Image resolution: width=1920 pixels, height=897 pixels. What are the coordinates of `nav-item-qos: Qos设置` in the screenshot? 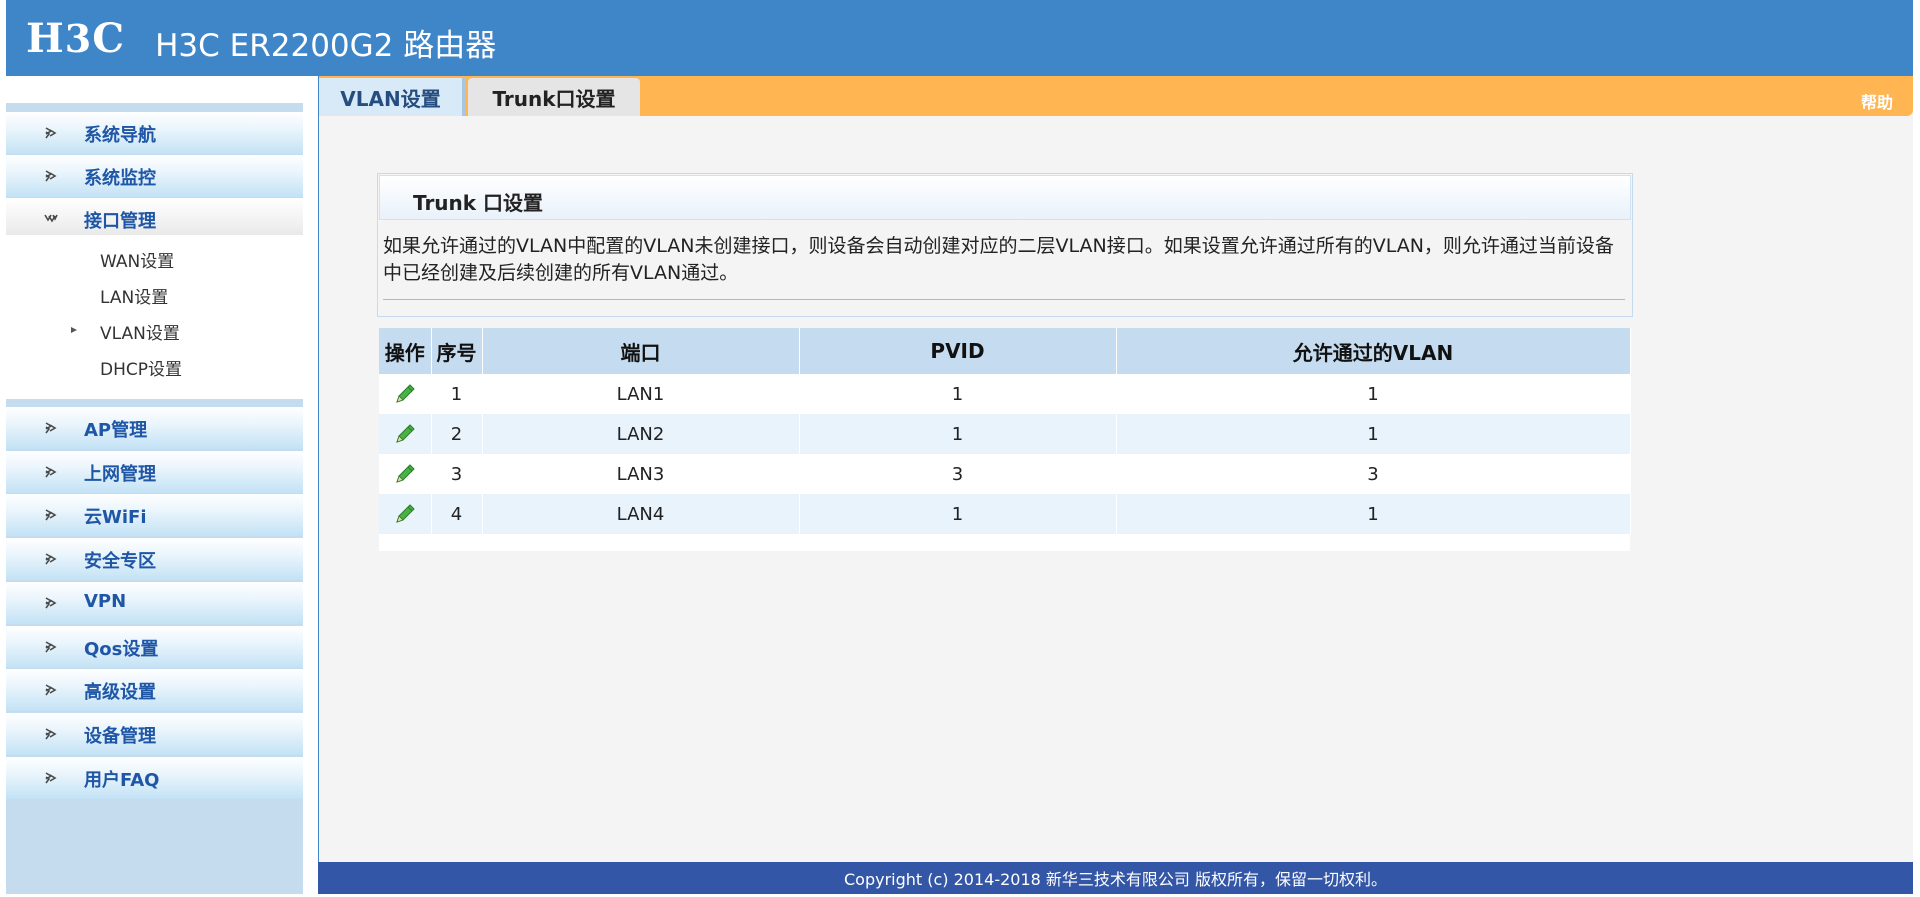 It's located at (154, 647).